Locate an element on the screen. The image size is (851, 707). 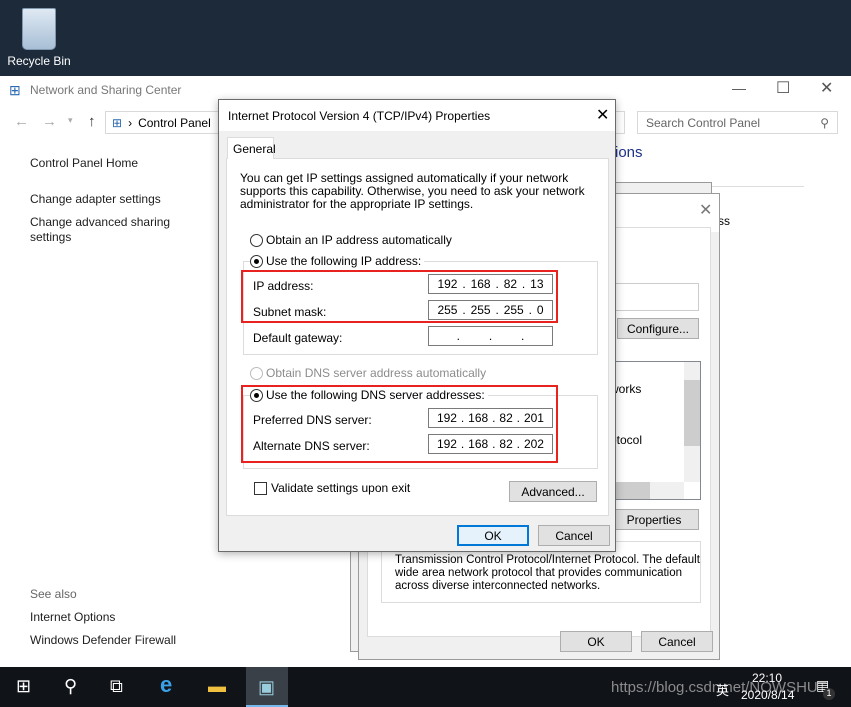
file-explorer-icon: ▬ is located at coordinates (217, 686).